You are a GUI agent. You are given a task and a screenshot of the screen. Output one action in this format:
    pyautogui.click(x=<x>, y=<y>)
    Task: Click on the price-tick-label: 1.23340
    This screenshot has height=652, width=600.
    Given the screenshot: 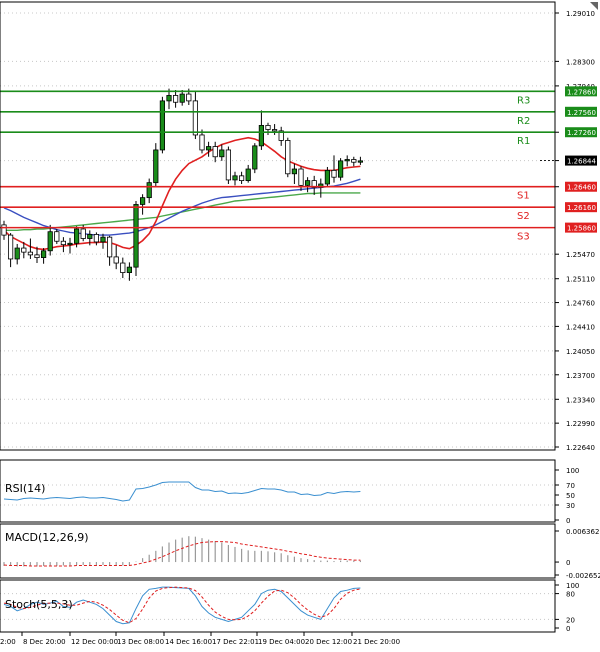 What is the action you would take?
    pyautogui.click(x=580, y=400)
    